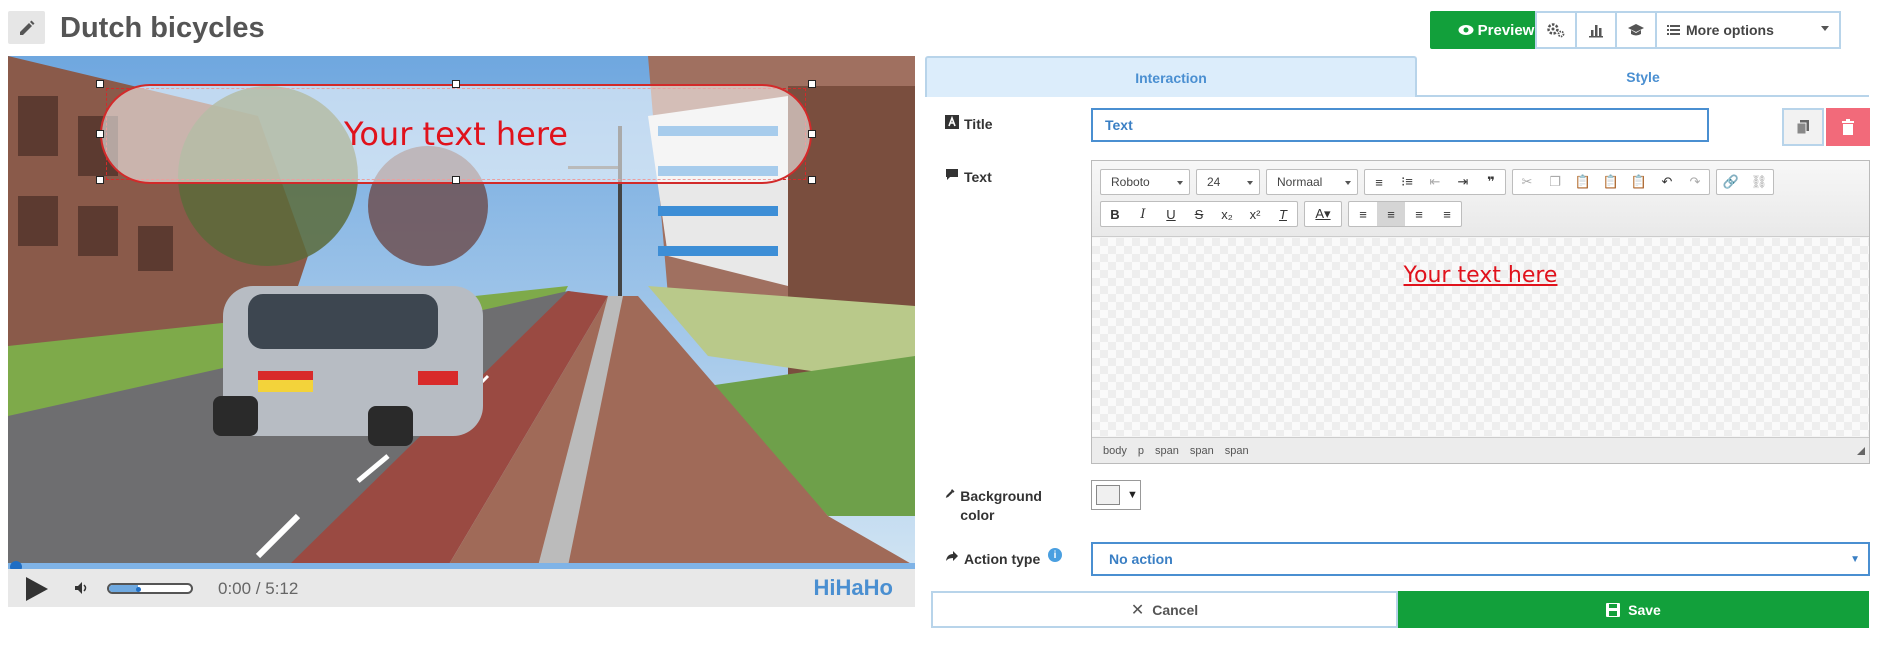  I want to click on overlay-text: Your text here, so click(456, 134).